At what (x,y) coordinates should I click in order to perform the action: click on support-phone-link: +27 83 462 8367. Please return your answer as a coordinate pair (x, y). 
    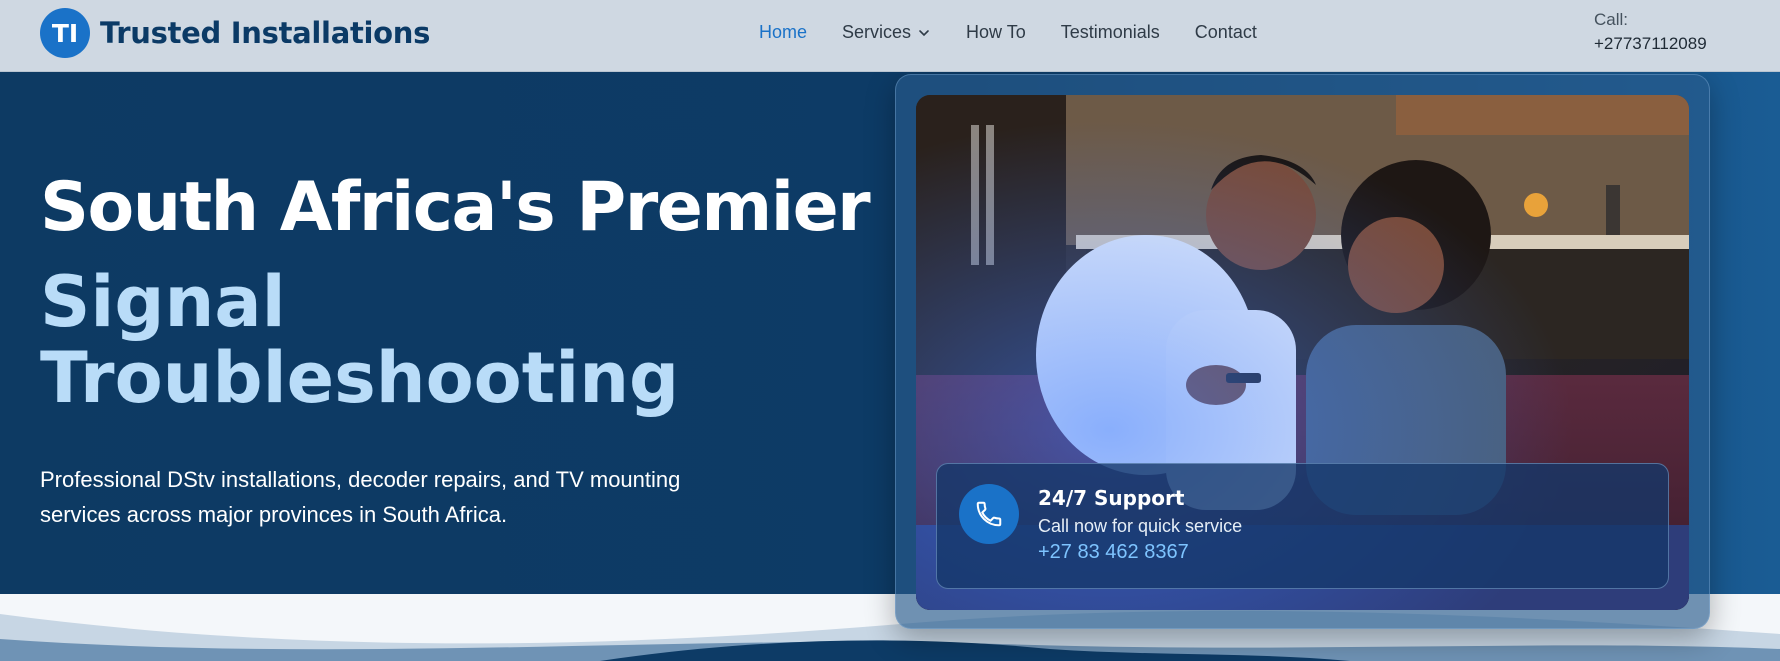
    Looking at the image, I should click on (1113, 552).